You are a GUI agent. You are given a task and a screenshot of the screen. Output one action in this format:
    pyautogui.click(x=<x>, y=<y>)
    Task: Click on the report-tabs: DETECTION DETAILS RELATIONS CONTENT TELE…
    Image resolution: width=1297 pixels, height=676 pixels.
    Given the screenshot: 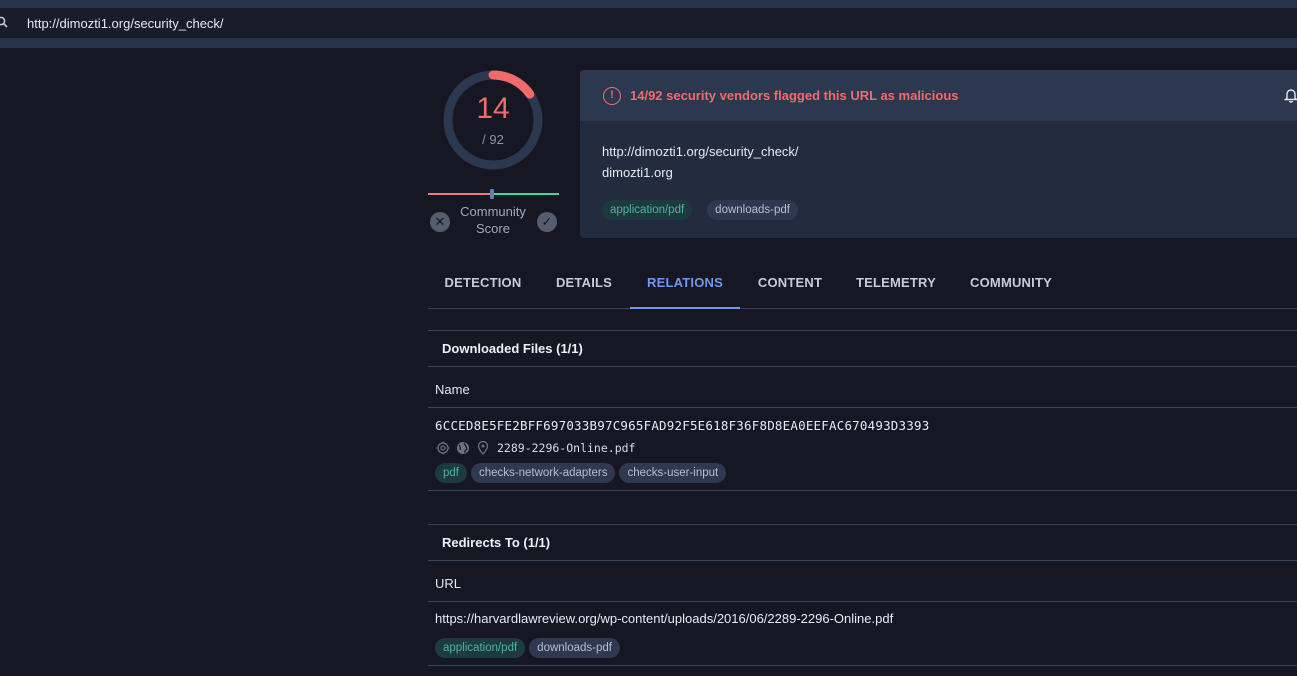 What is the action you would take?
    pyautogui.click(x=862, y=287)
    